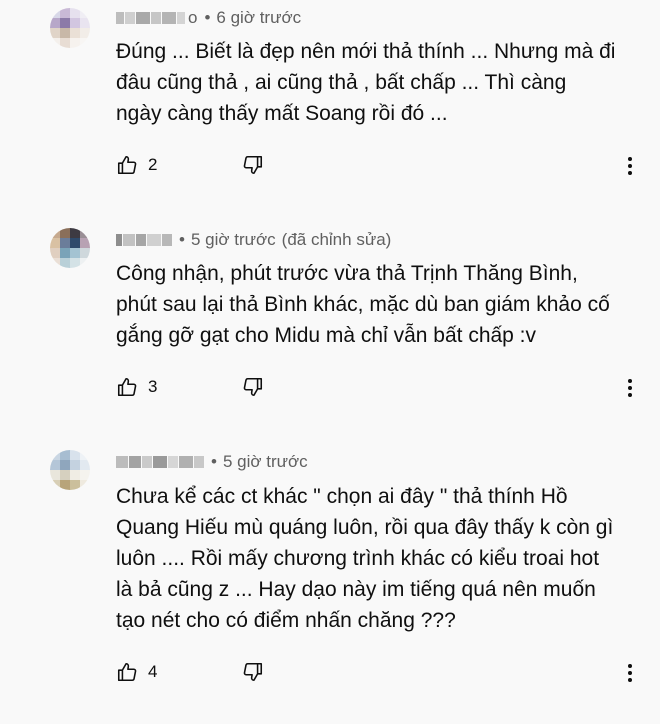  What do you see at coordinates (153, 671) in the screenshot?
I see `like-count: 4` at bounding box center [153, 671].